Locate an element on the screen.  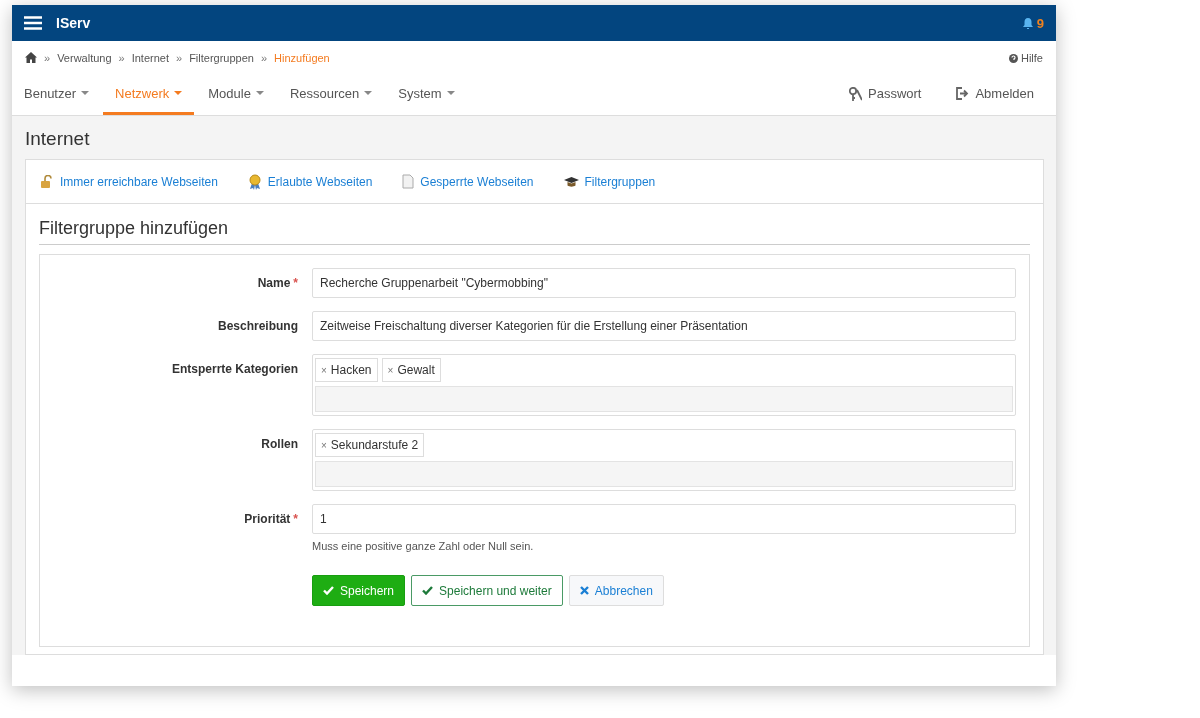
section-link: Erlaubte Webseiten is located at coordinates (310, 181).